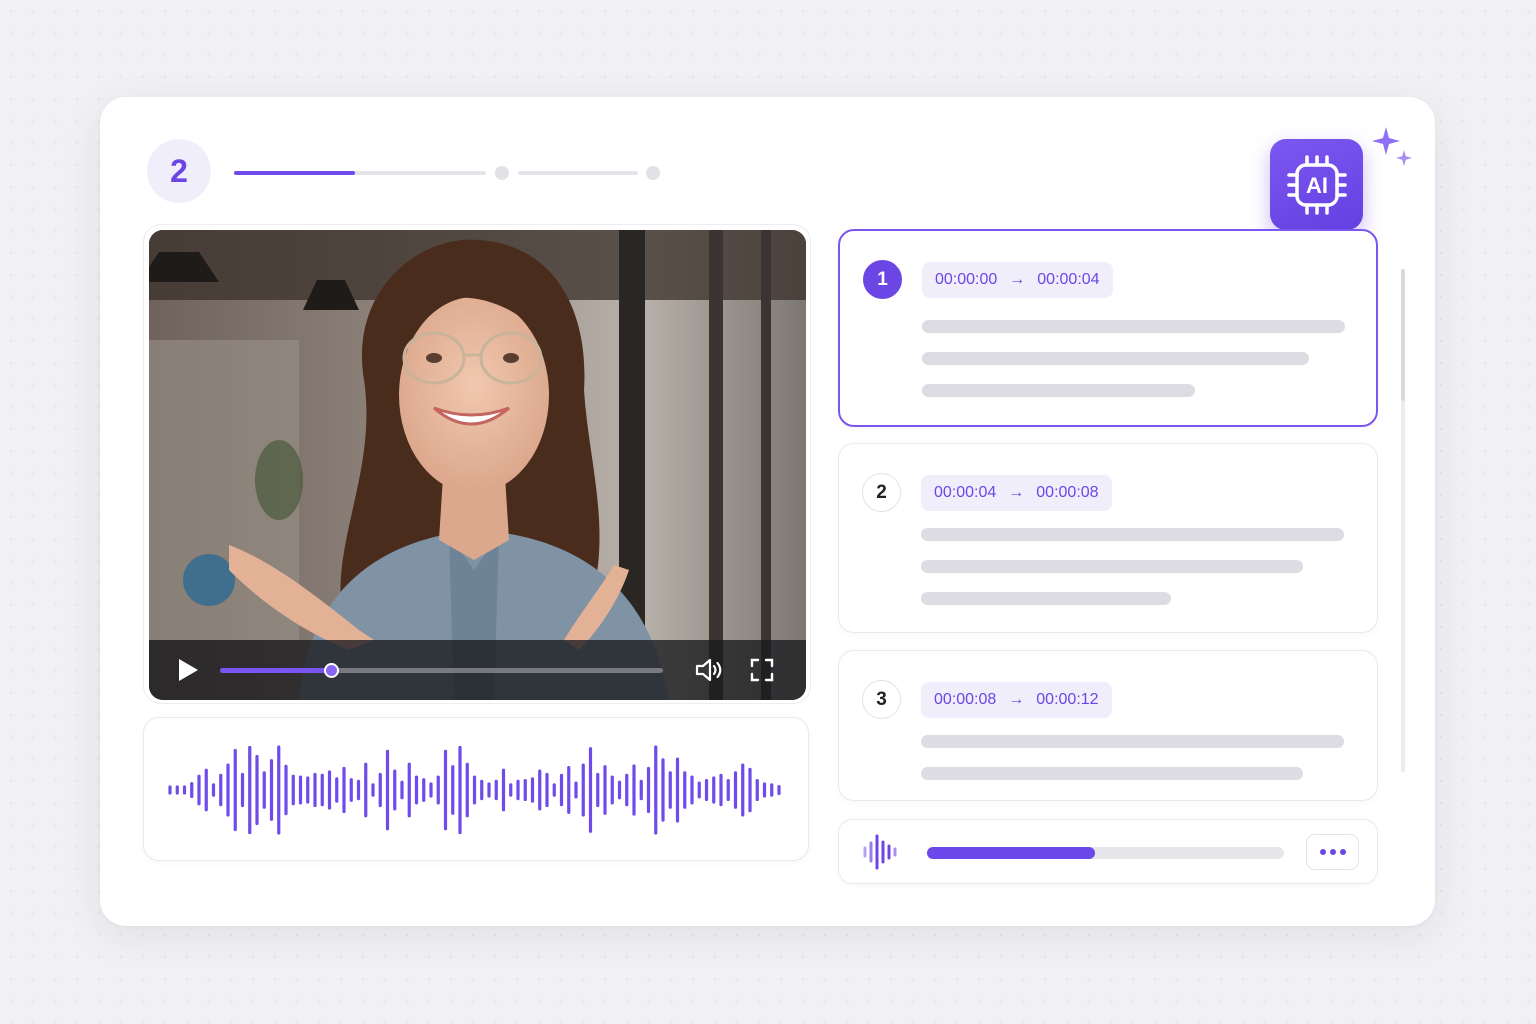 The height and width of the screenshot is (1024, 1536). I want to click on transcript-segment-3: 3 00:00:08 → 00:00:12, so click(1108, 725).